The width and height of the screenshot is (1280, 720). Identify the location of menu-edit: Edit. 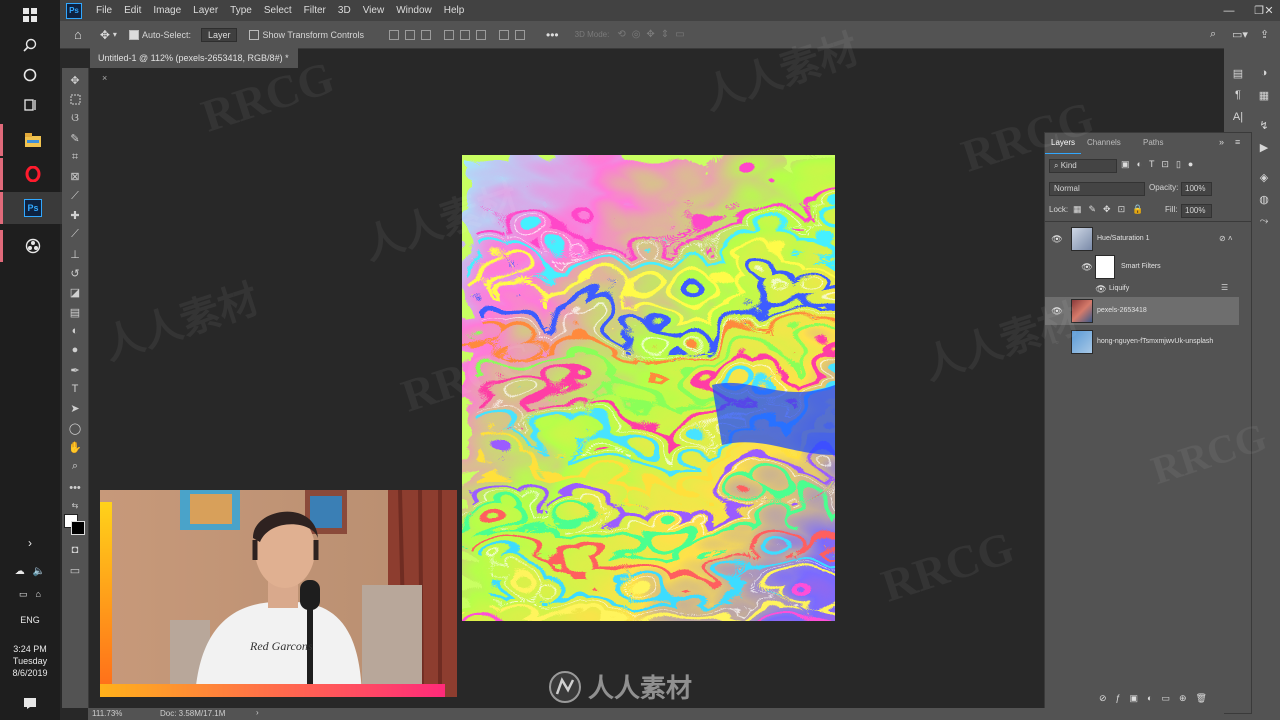
(132, 10).